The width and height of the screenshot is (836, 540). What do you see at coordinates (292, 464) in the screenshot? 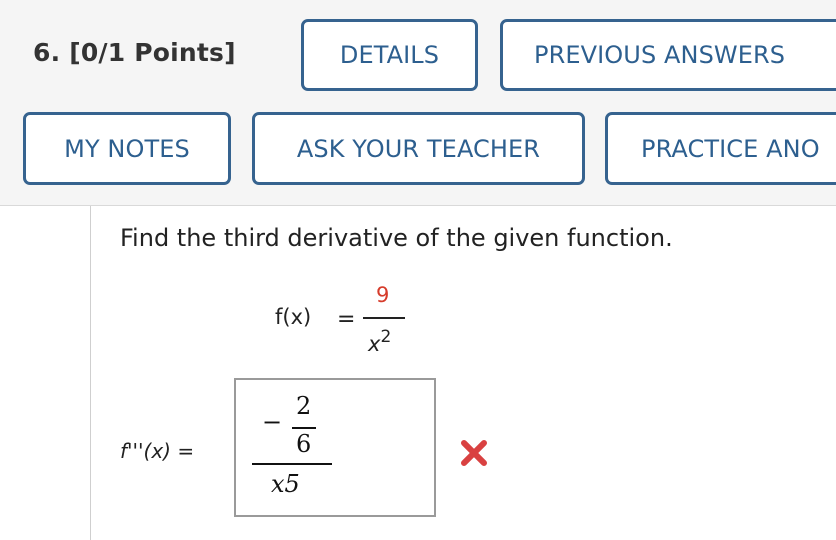
I see `answer-outer-fraction-bar` at bounding box center [292, 464].